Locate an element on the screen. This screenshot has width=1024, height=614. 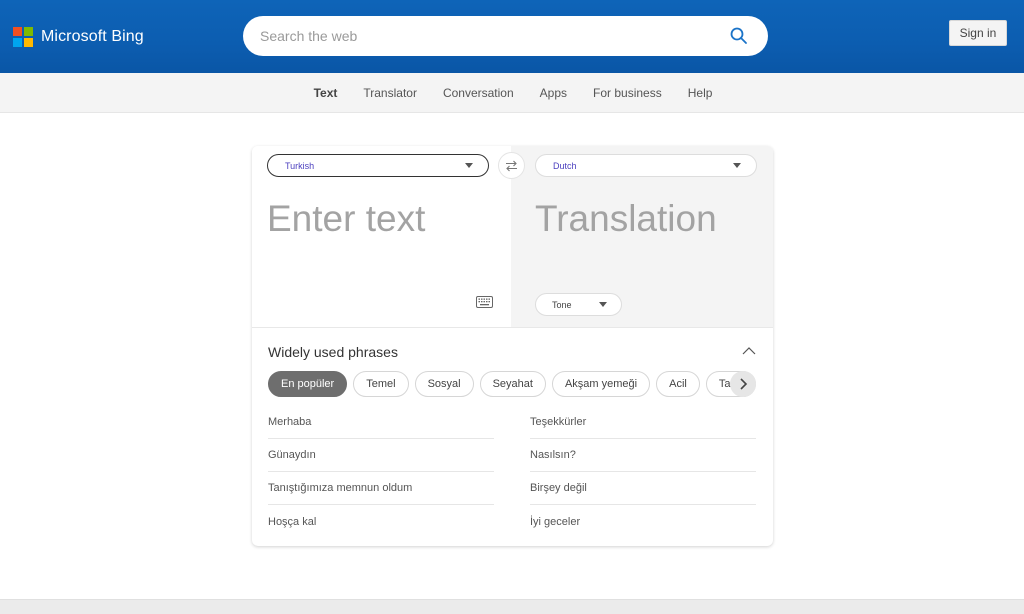
swap-languages-button is located at coordinates (511, 165).